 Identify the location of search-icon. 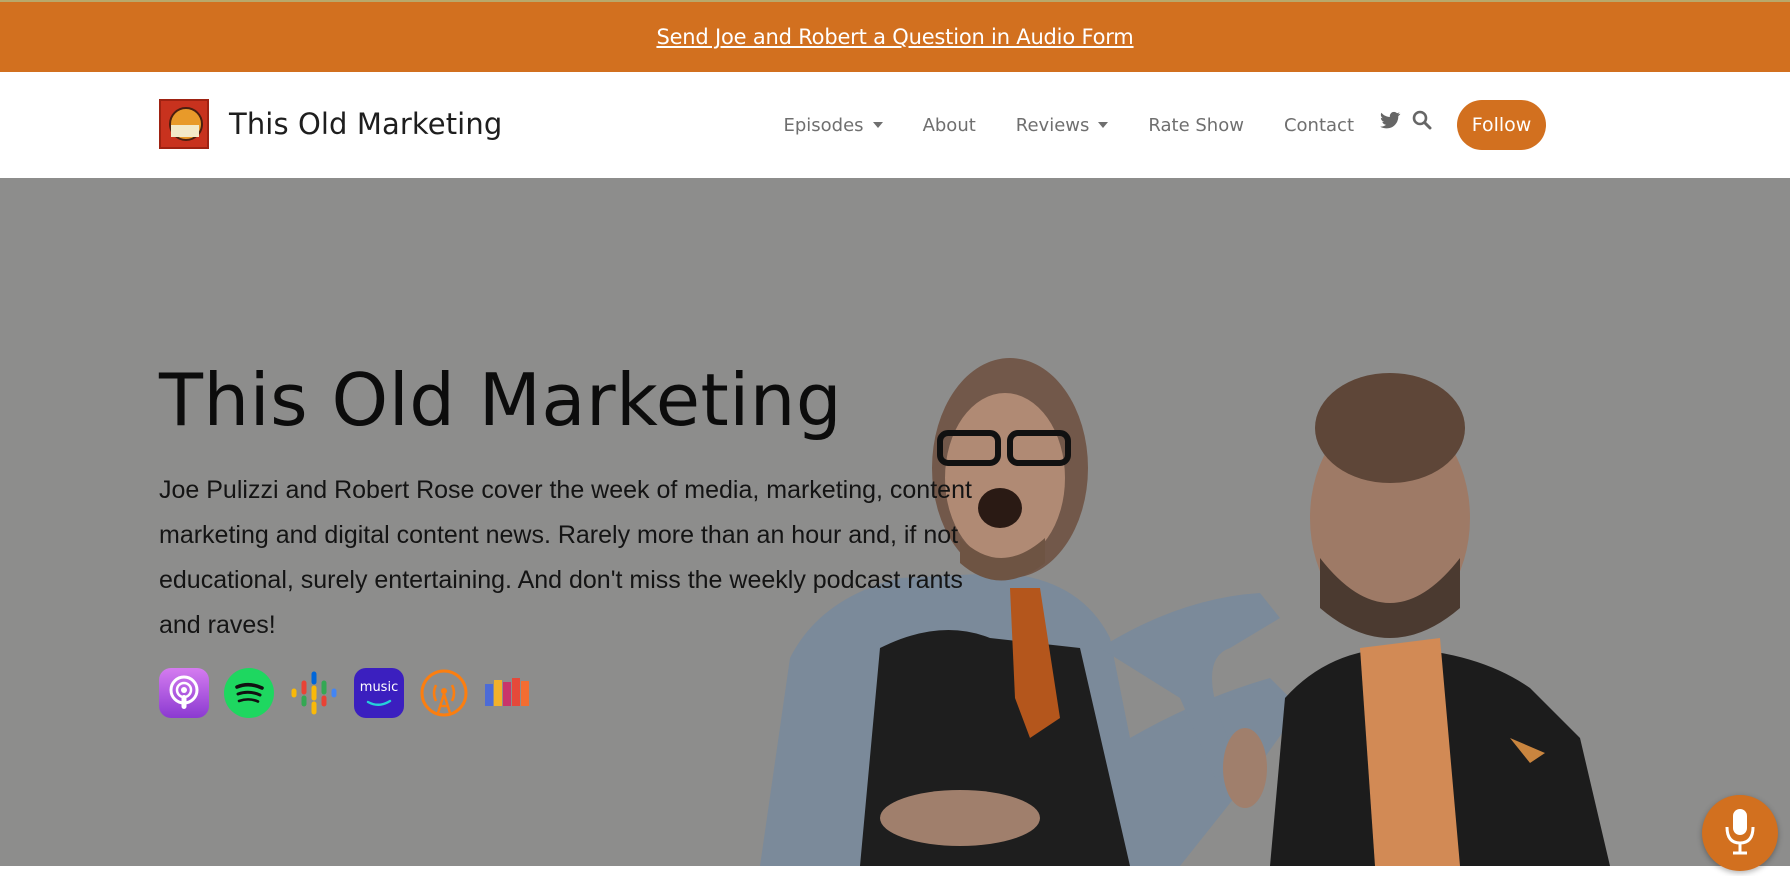
(1422, 120).